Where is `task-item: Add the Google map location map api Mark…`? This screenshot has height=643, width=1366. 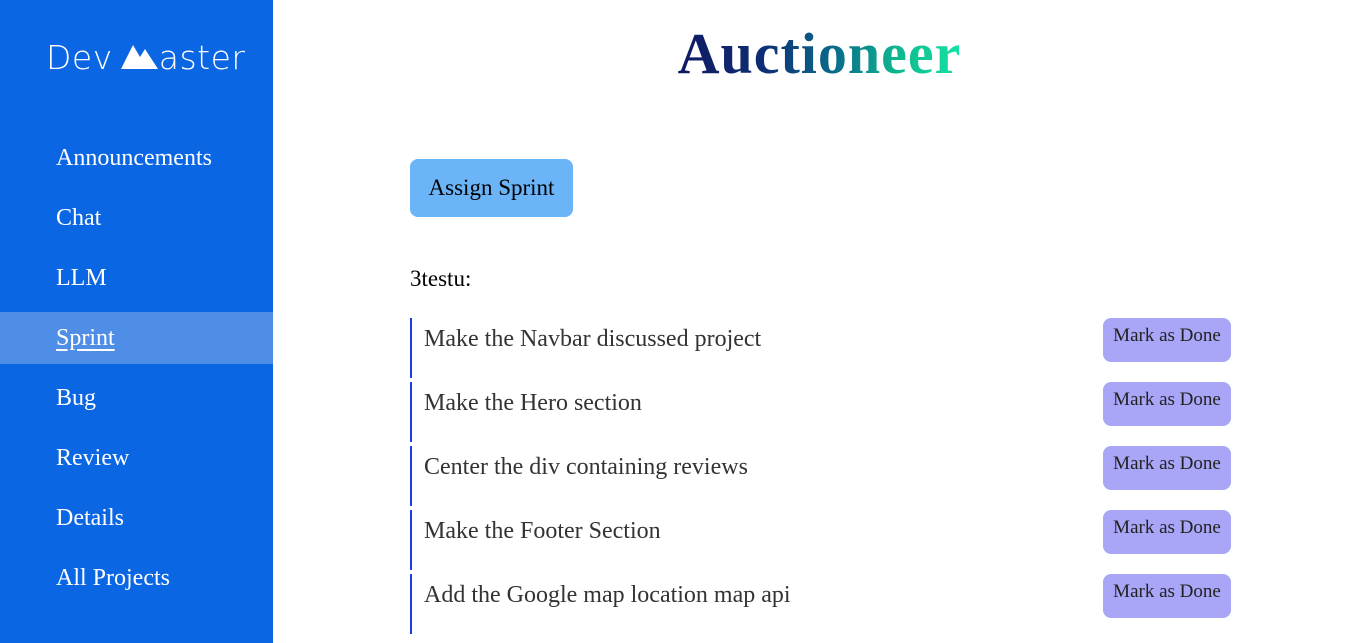 task-item: Add the Google map location map api Mark… is located at coordinates (820, 604).